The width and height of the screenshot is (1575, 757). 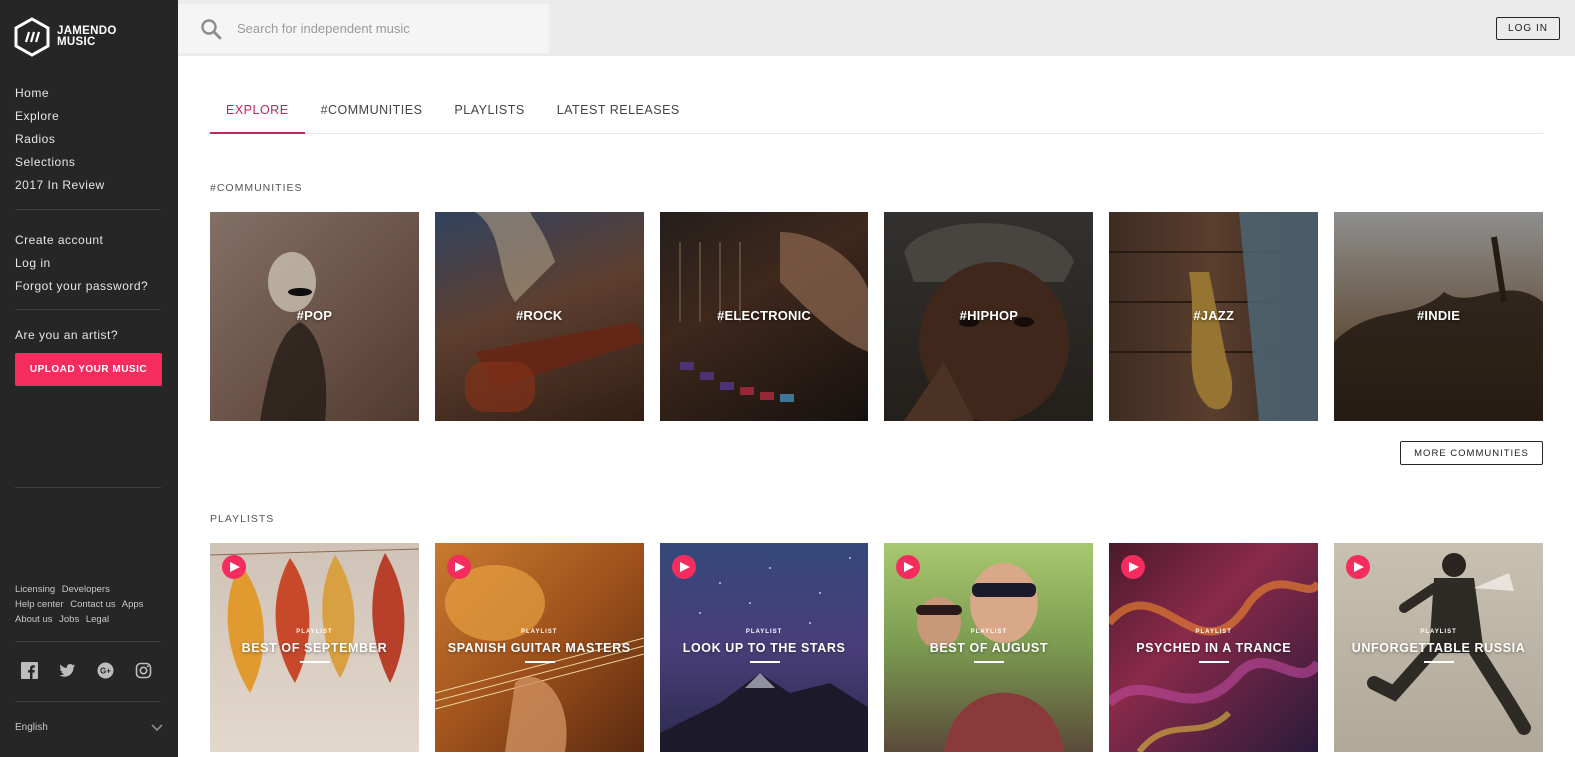 I want to click on forgot-password-link: Forgot your password?, so click(x=81, y=286).